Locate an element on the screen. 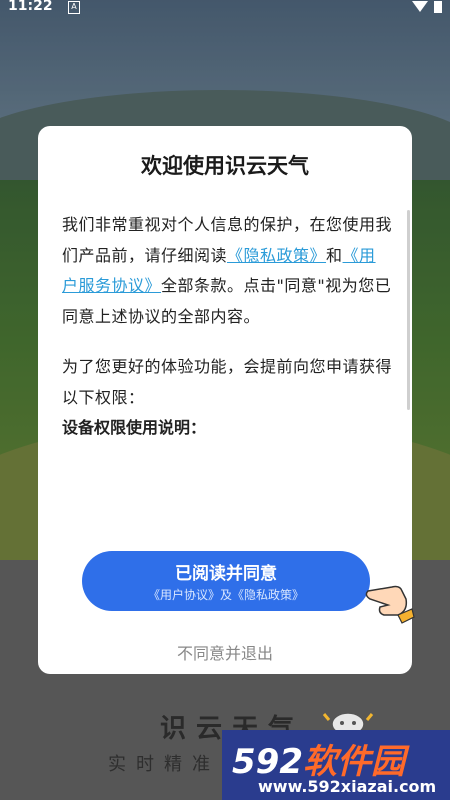 Image resolution: width=450 pixels, height=800 pixels. permission-paragraph: 为了您更好的体验功能，会提前向您申请获得以下权限： is located at coordinates (227, 382).